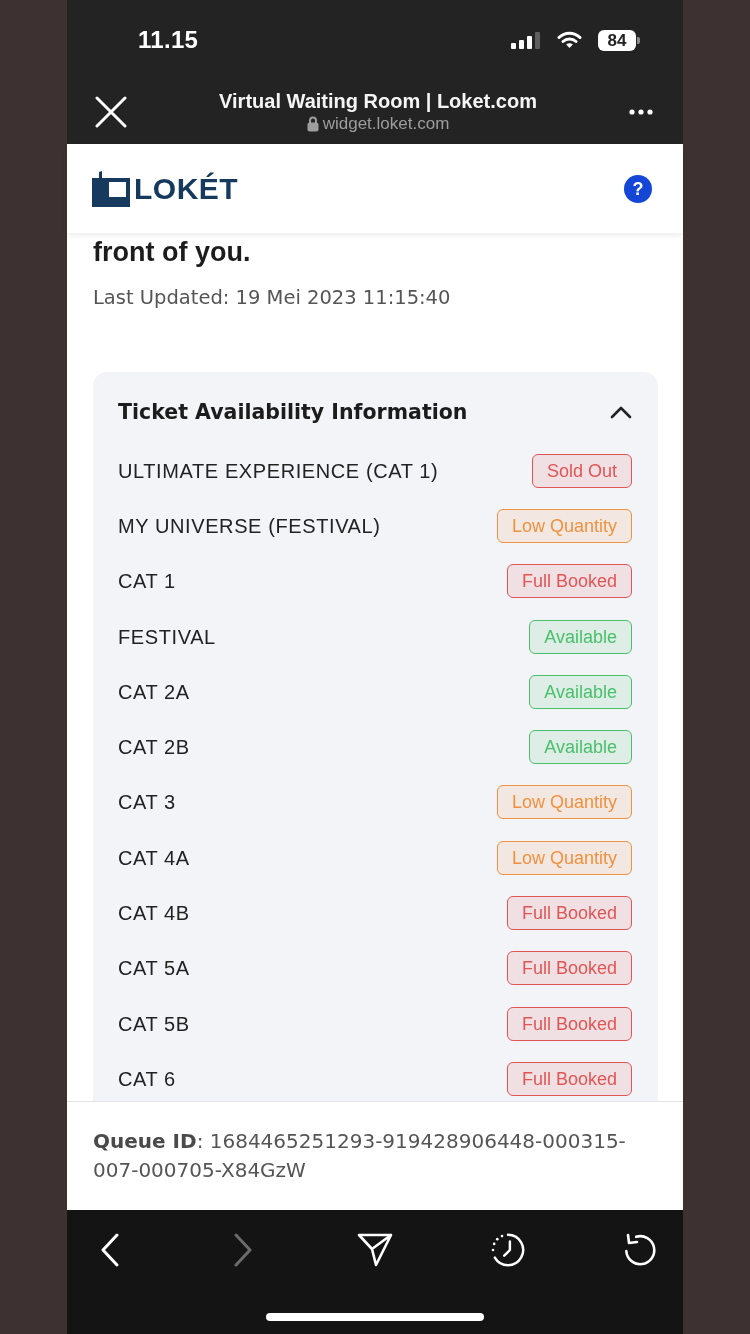 The height and width of the screenshot is (1334, 750). I want to click on queue-id-text: Queue ID: 1684465251293-919428906448-000315-007-000705-X84GzW, so click(360, 1156).